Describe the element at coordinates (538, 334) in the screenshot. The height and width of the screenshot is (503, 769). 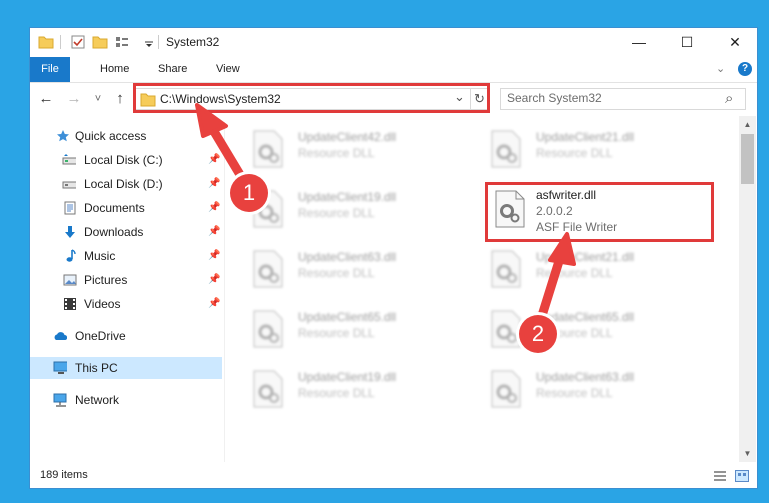
I see `step-2-badge: 2` at that location.